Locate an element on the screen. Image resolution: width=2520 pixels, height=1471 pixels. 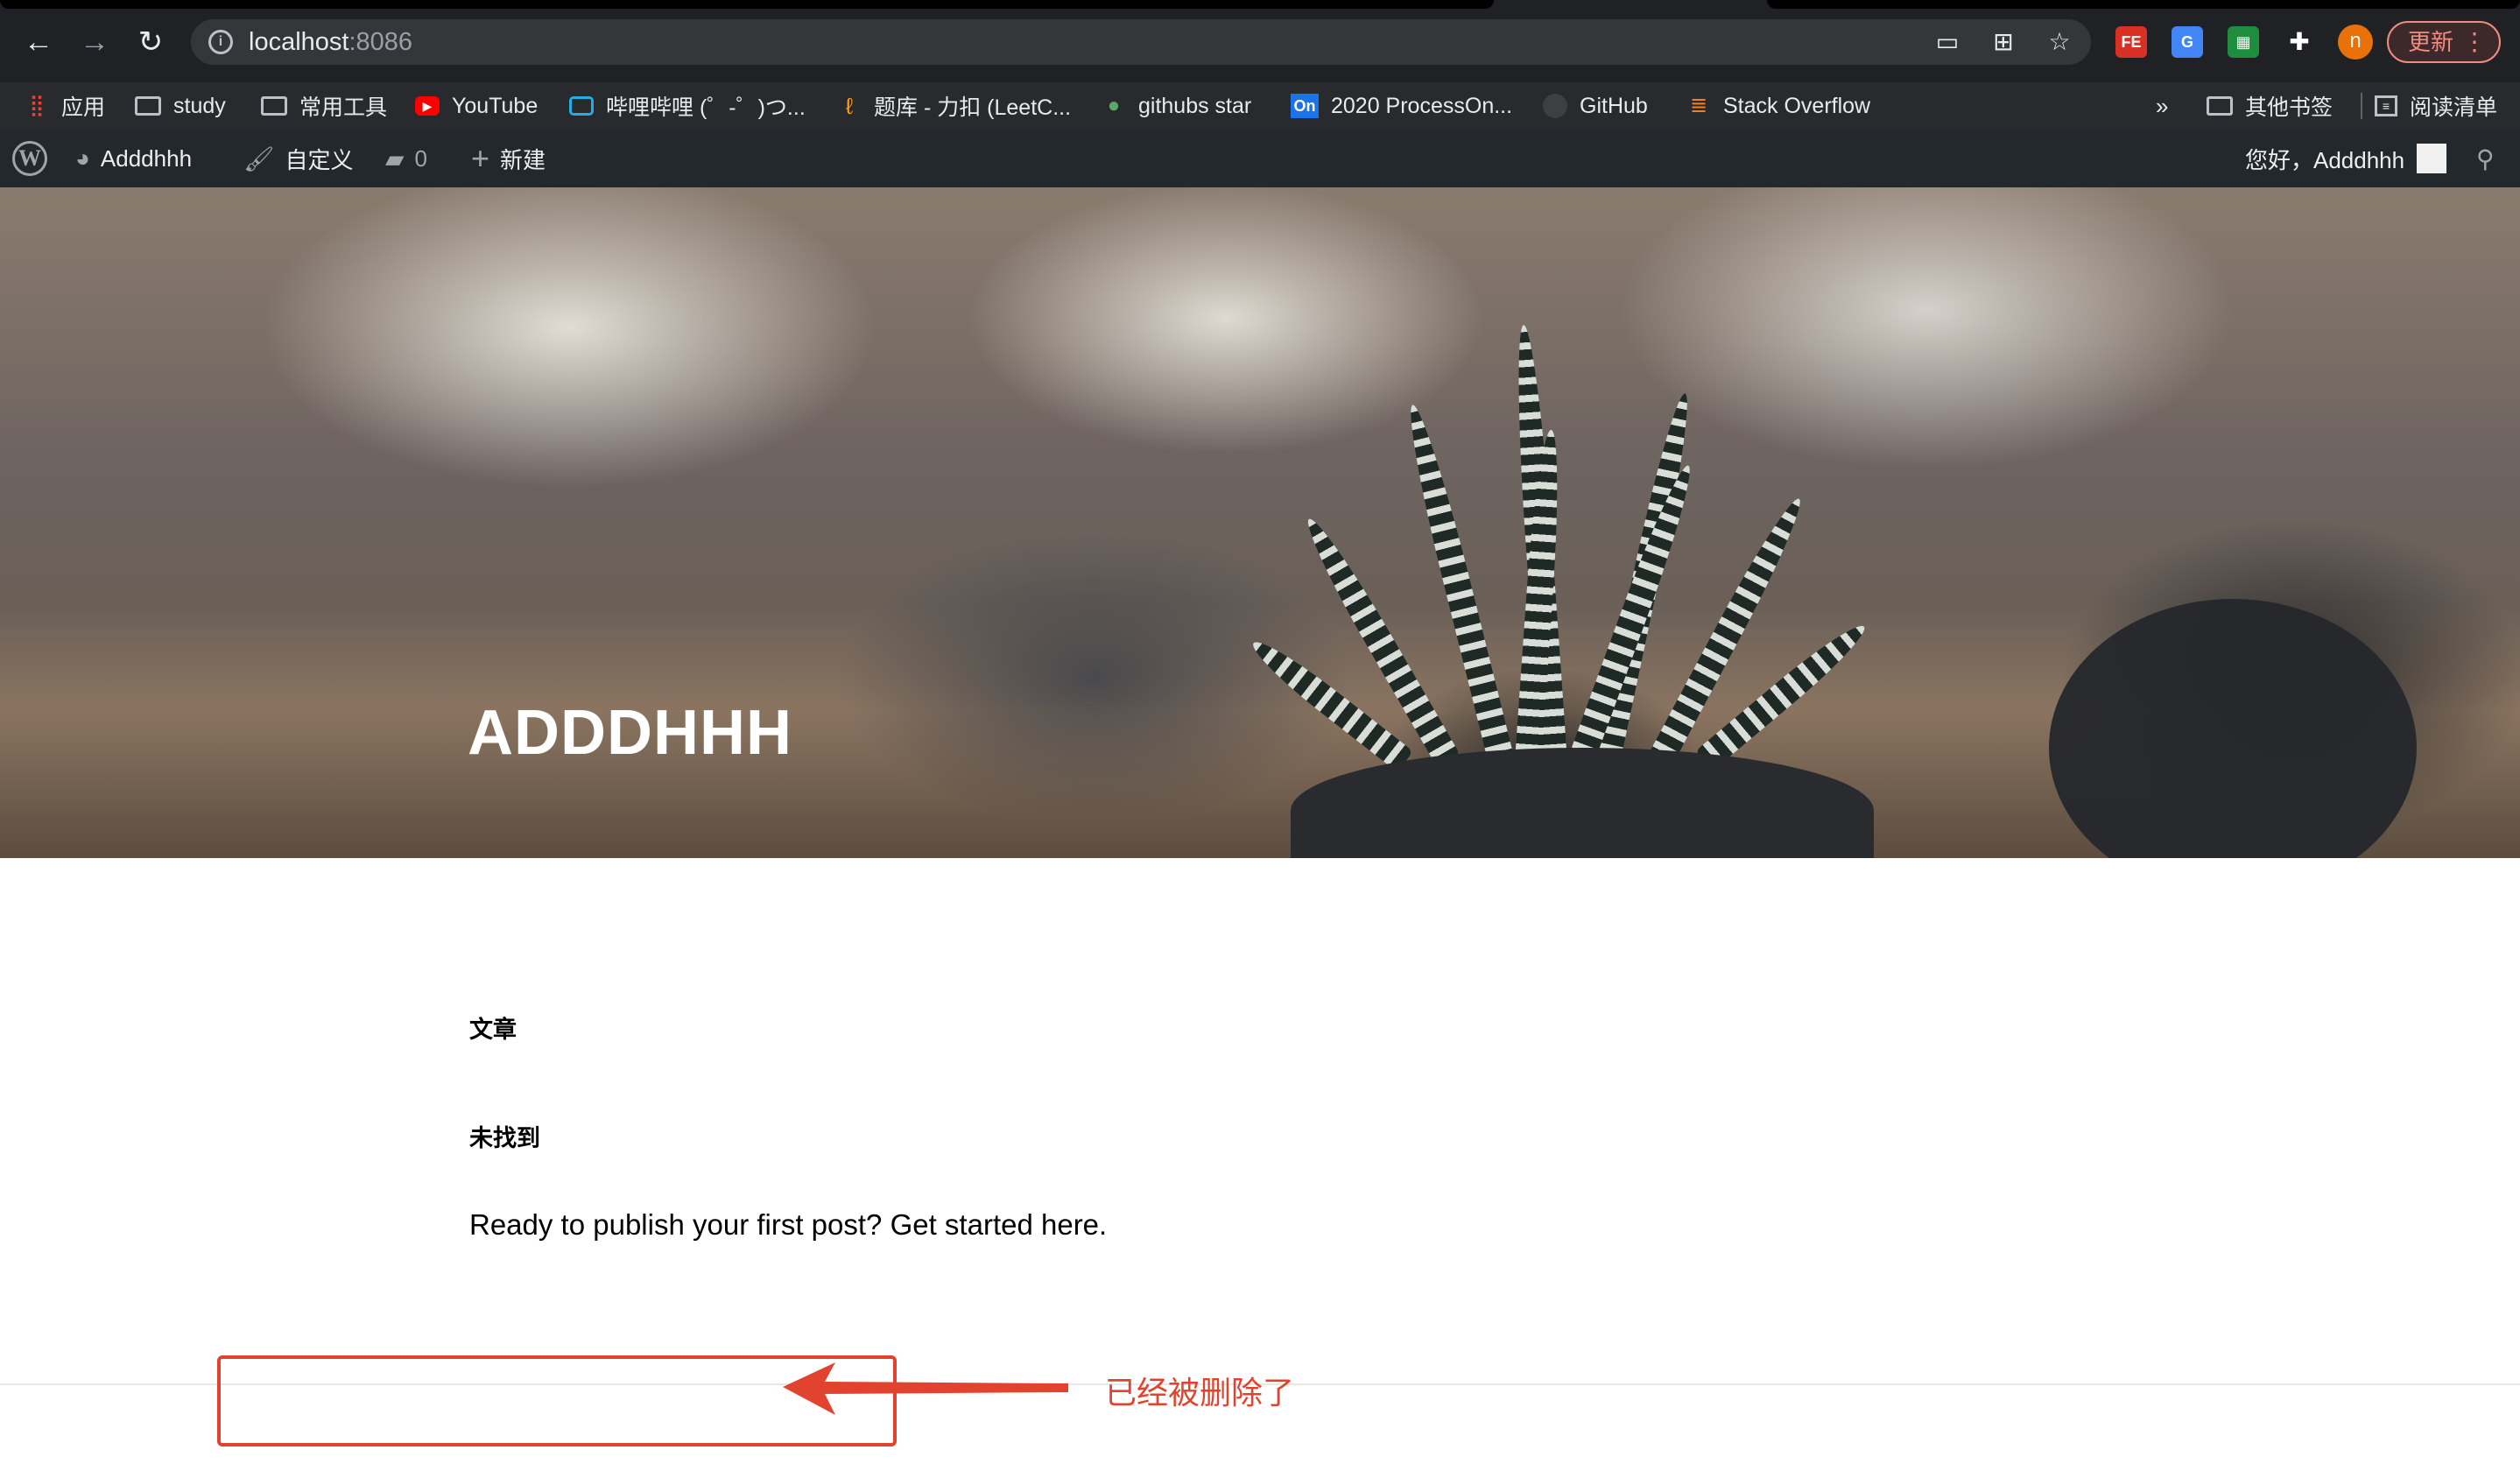
wp-my-account: 您好，Adddhhh is located at coordinates (2346, 158).